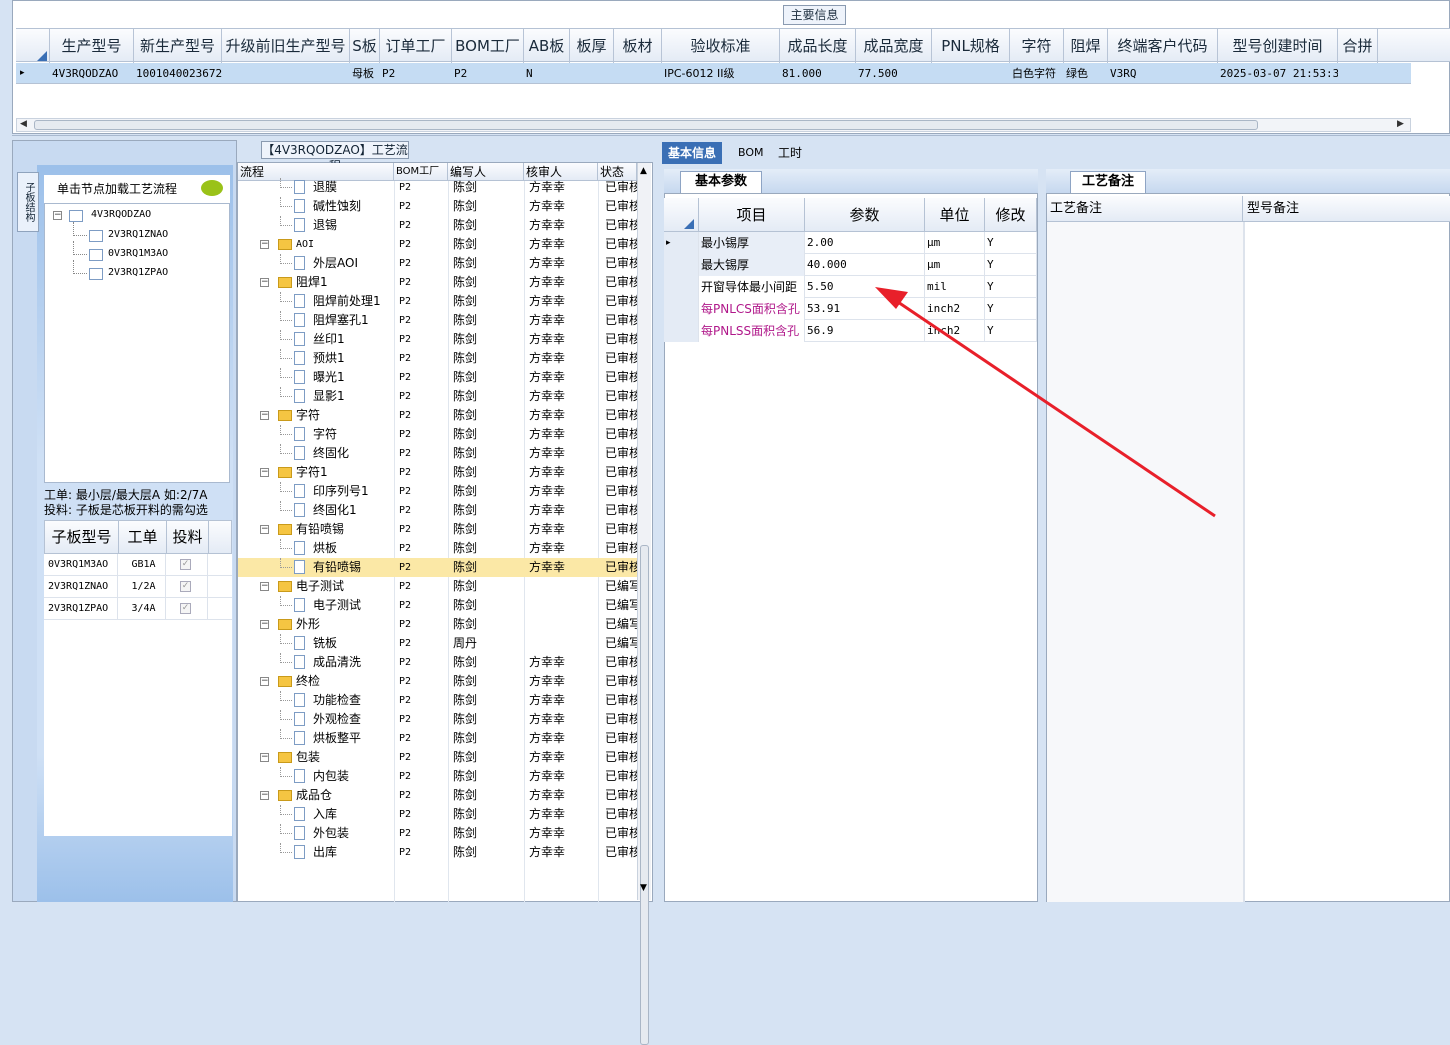 The width and height of the screenshot is (1450, 1045). I want to click on process-row: 外层AOI P2 陈剑 方幸幸 已审核, so click(437, 263).